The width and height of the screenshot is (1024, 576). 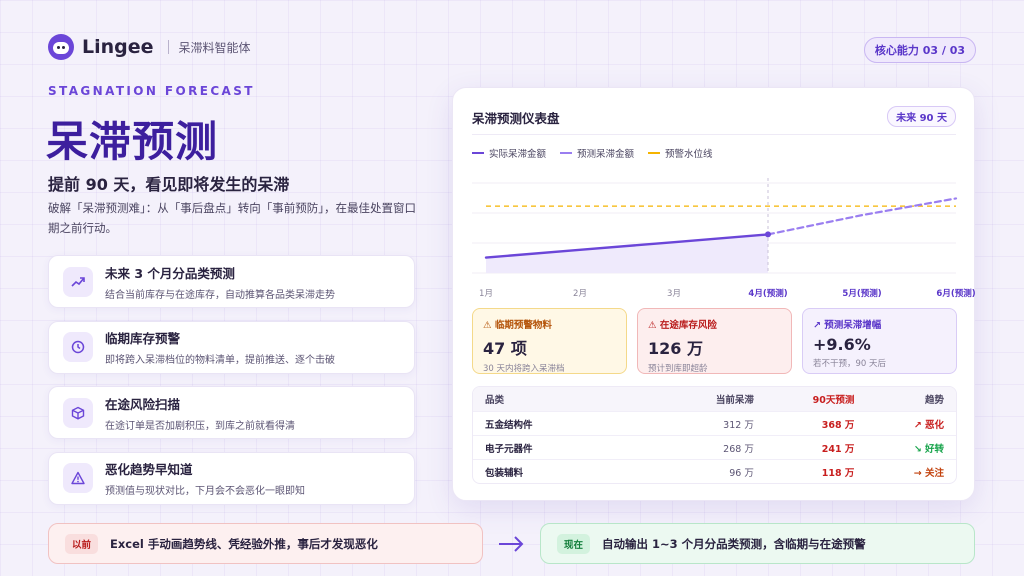 I want to click on before-banner: 以前 Excel 手动画趋势线、凭经验外推，事后才发现恶化, so click(x=265, y=543).